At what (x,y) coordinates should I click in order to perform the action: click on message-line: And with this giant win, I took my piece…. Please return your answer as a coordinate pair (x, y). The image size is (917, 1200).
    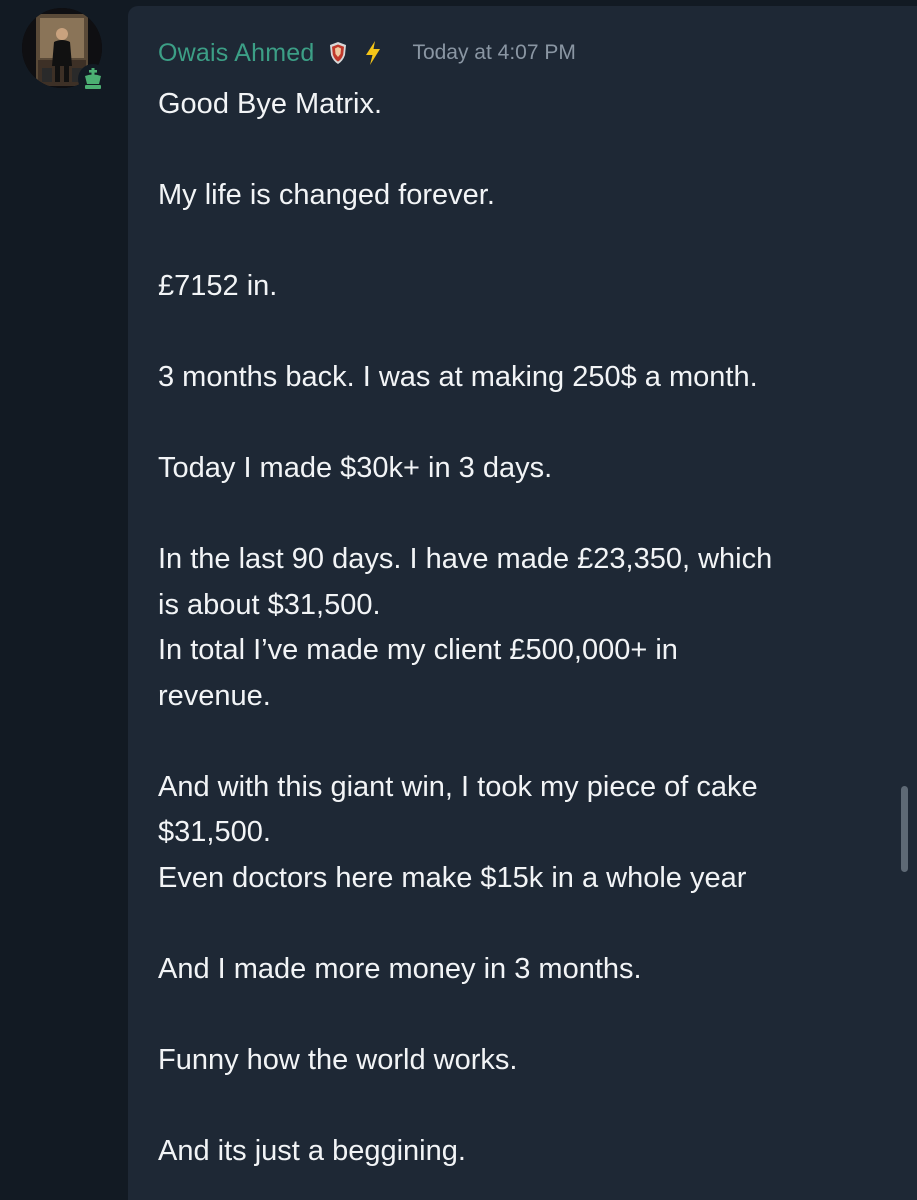
    Looking at the image, I should click on (458, 786).